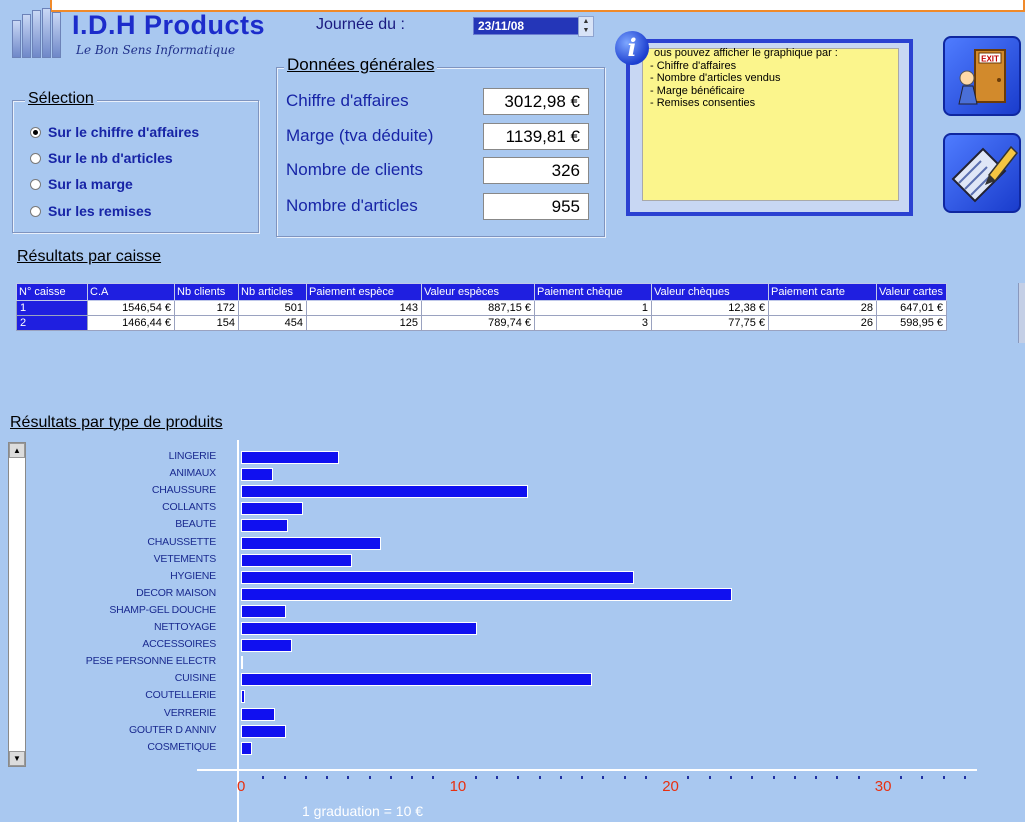  Describe the element at coordinates (364, 292) in the screenshot. I see `column-header: Paiement espèce` at that location.